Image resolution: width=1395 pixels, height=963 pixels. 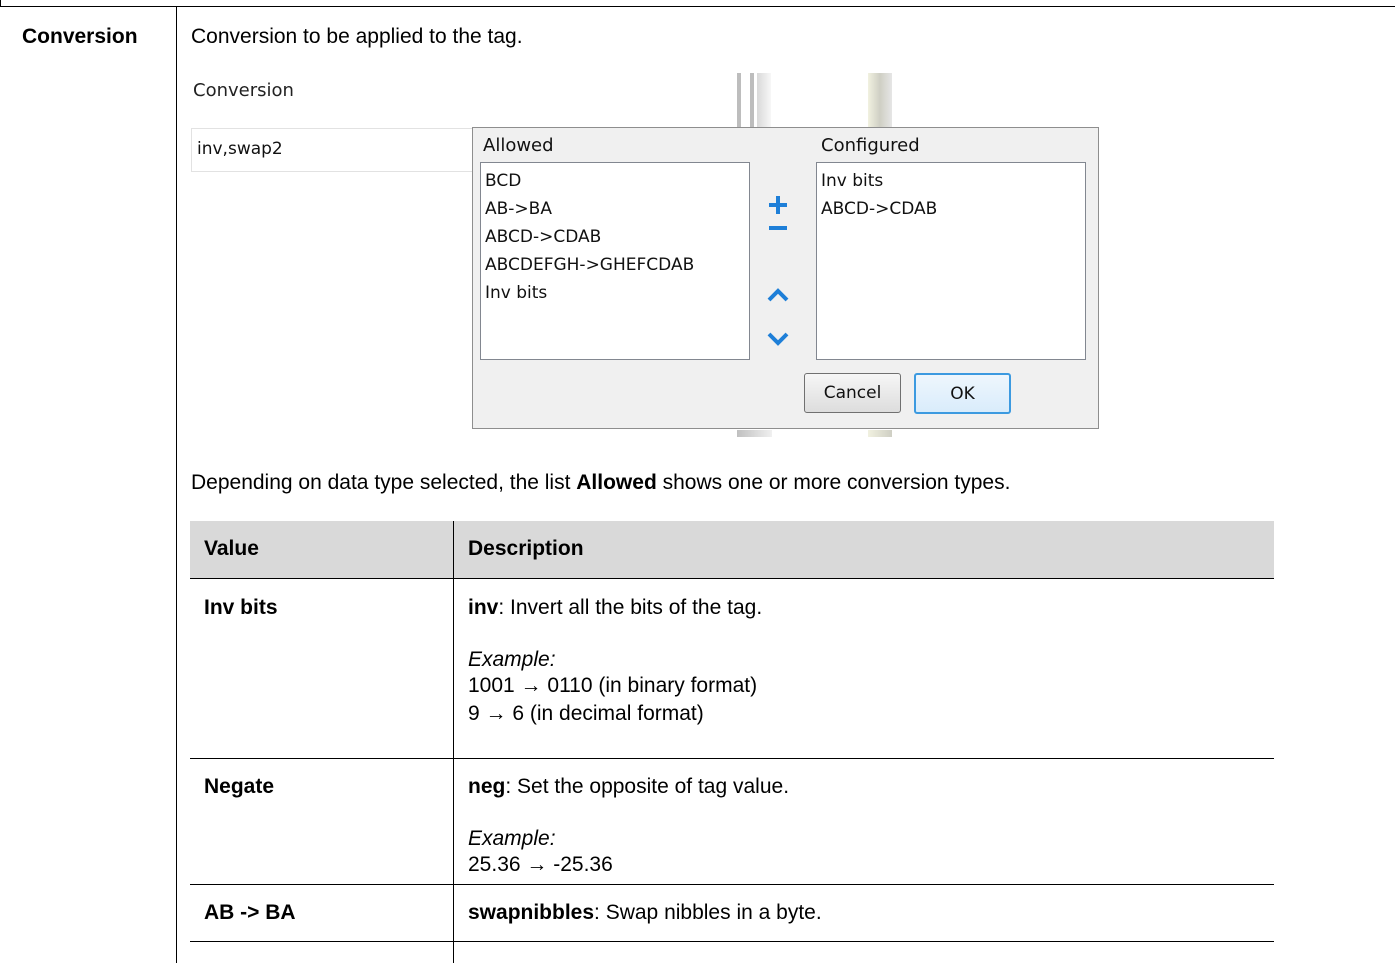 What do you see at coordinates (483, 607) in the screenshot?
I see `row-keyword: inv` at bounding box center [483, 607].